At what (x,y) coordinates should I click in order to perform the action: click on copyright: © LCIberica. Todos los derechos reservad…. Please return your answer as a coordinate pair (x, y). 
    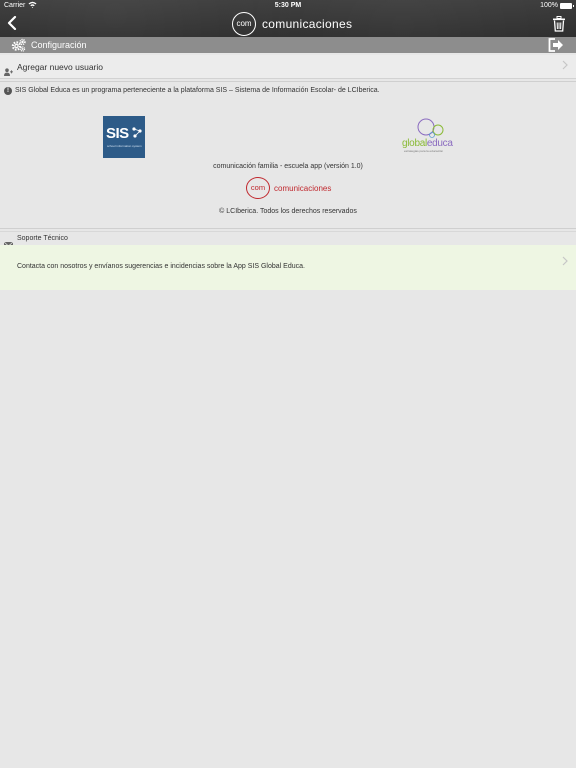
    Looking at the image, I should click on (288, 211).